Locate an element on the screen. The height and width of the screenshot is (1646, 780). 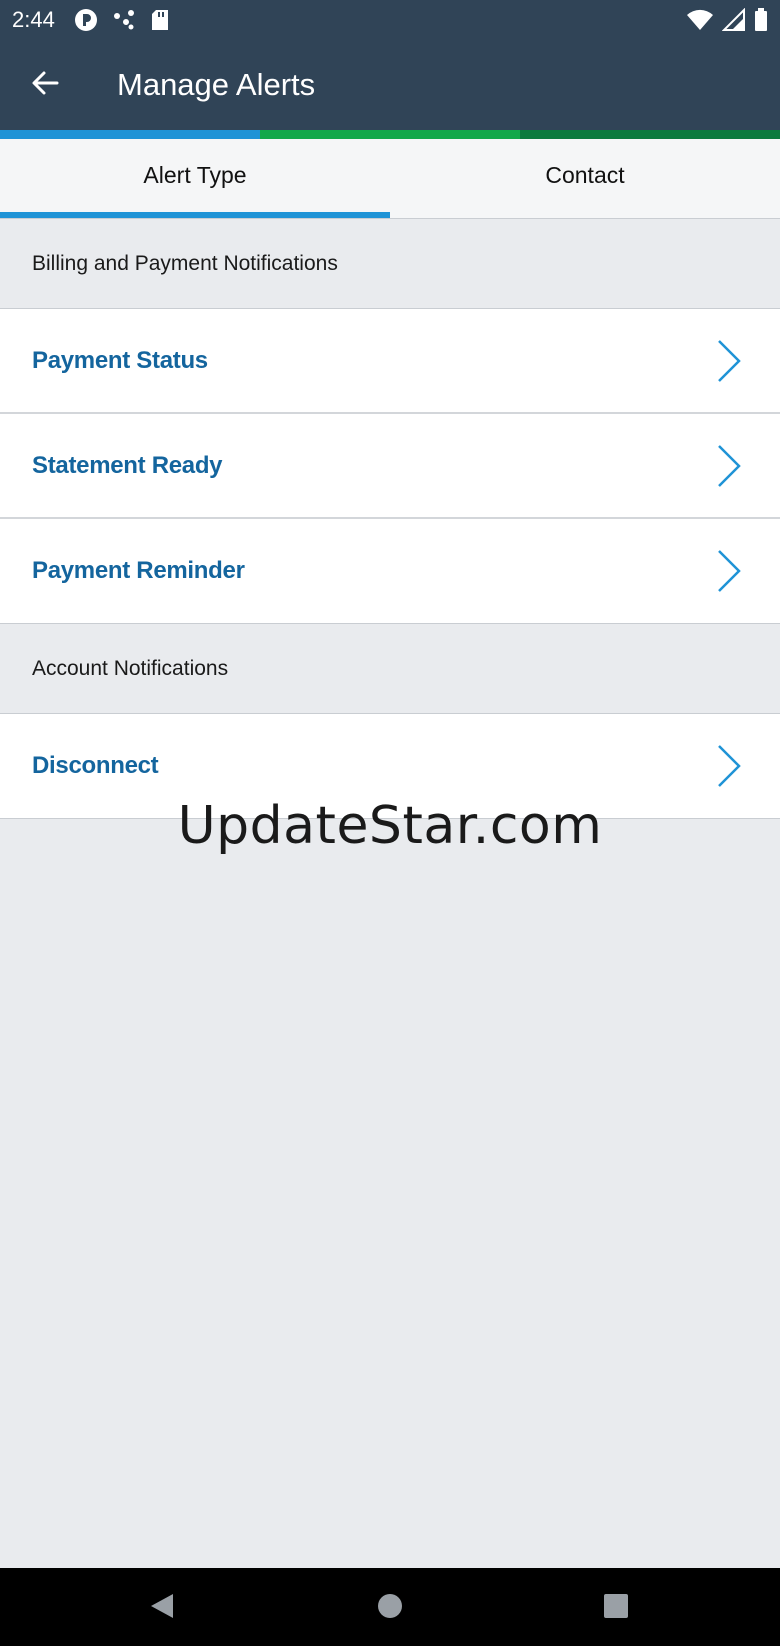
tab-contact: Contact is located at coordinates (585, 178).